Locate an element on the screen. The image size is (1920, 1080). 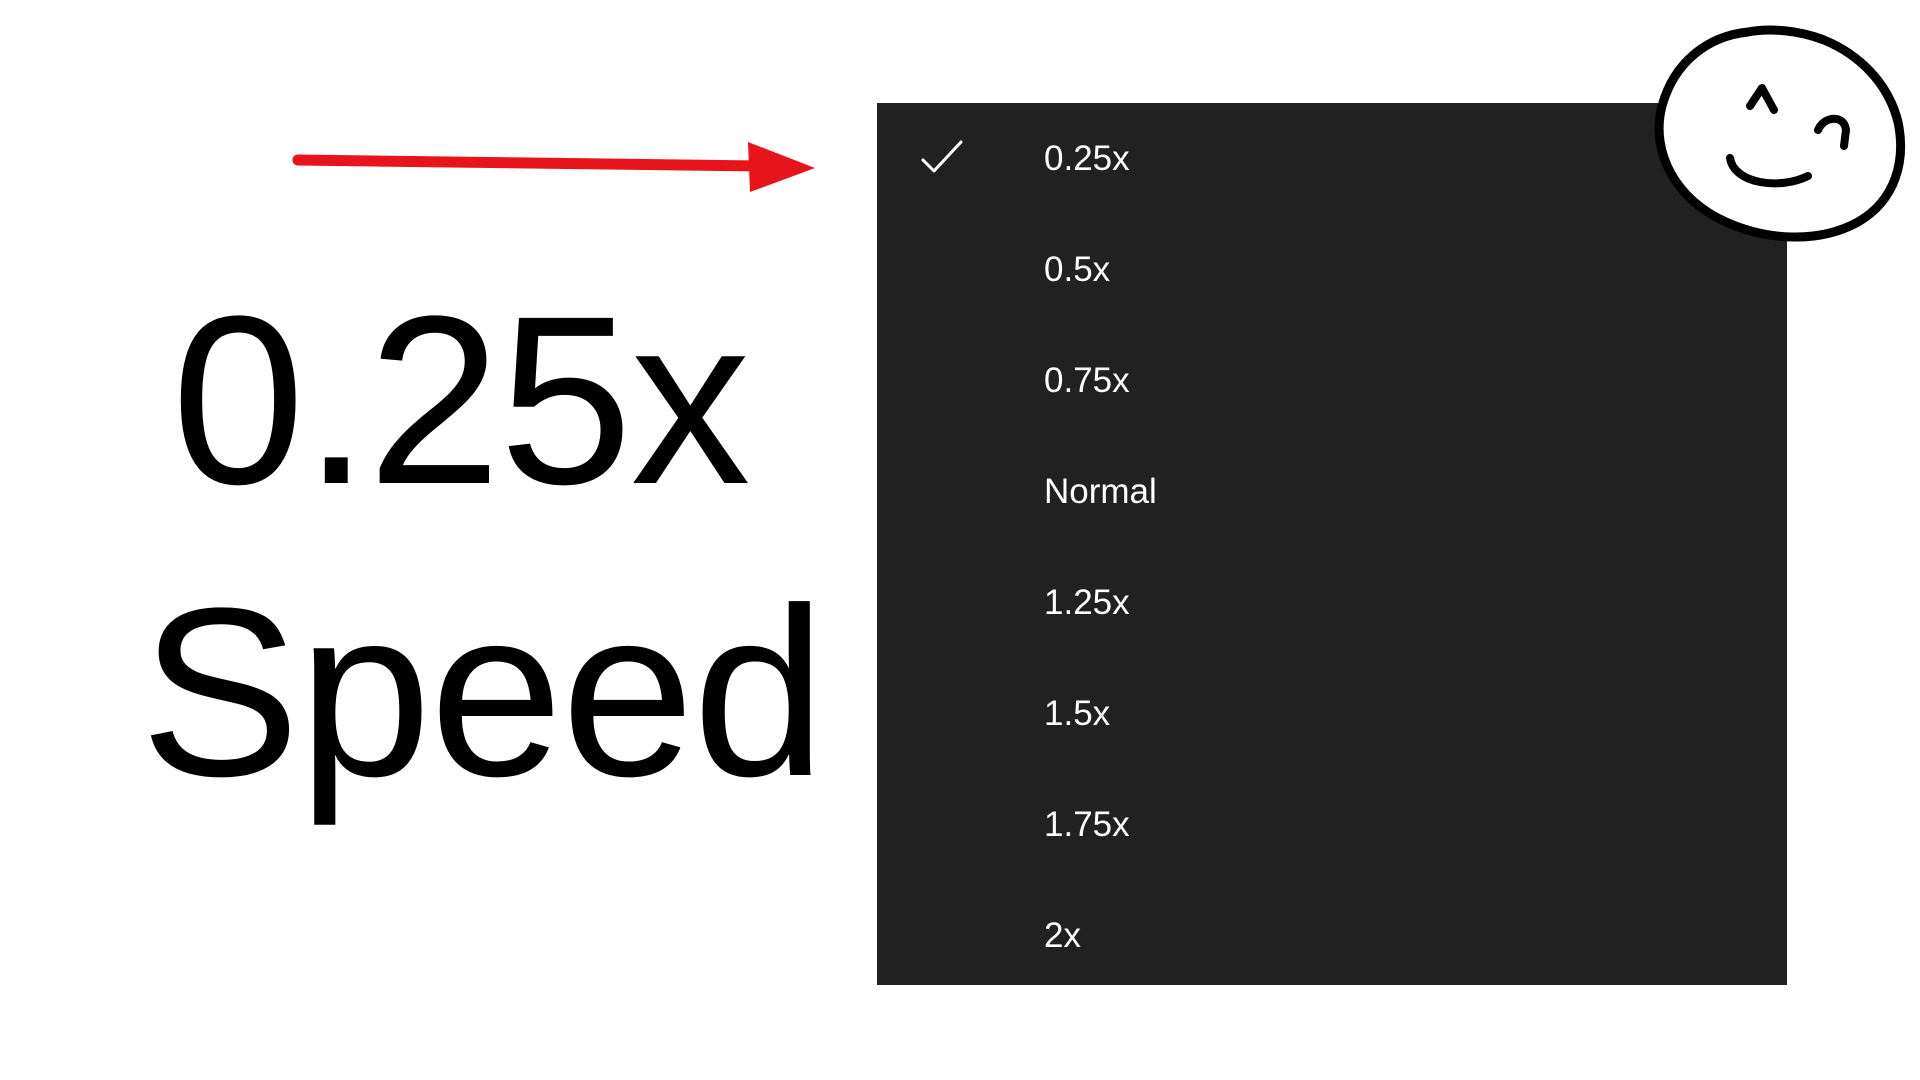
speed-option-label: 1.25x is located at coordinates (1087, 602).